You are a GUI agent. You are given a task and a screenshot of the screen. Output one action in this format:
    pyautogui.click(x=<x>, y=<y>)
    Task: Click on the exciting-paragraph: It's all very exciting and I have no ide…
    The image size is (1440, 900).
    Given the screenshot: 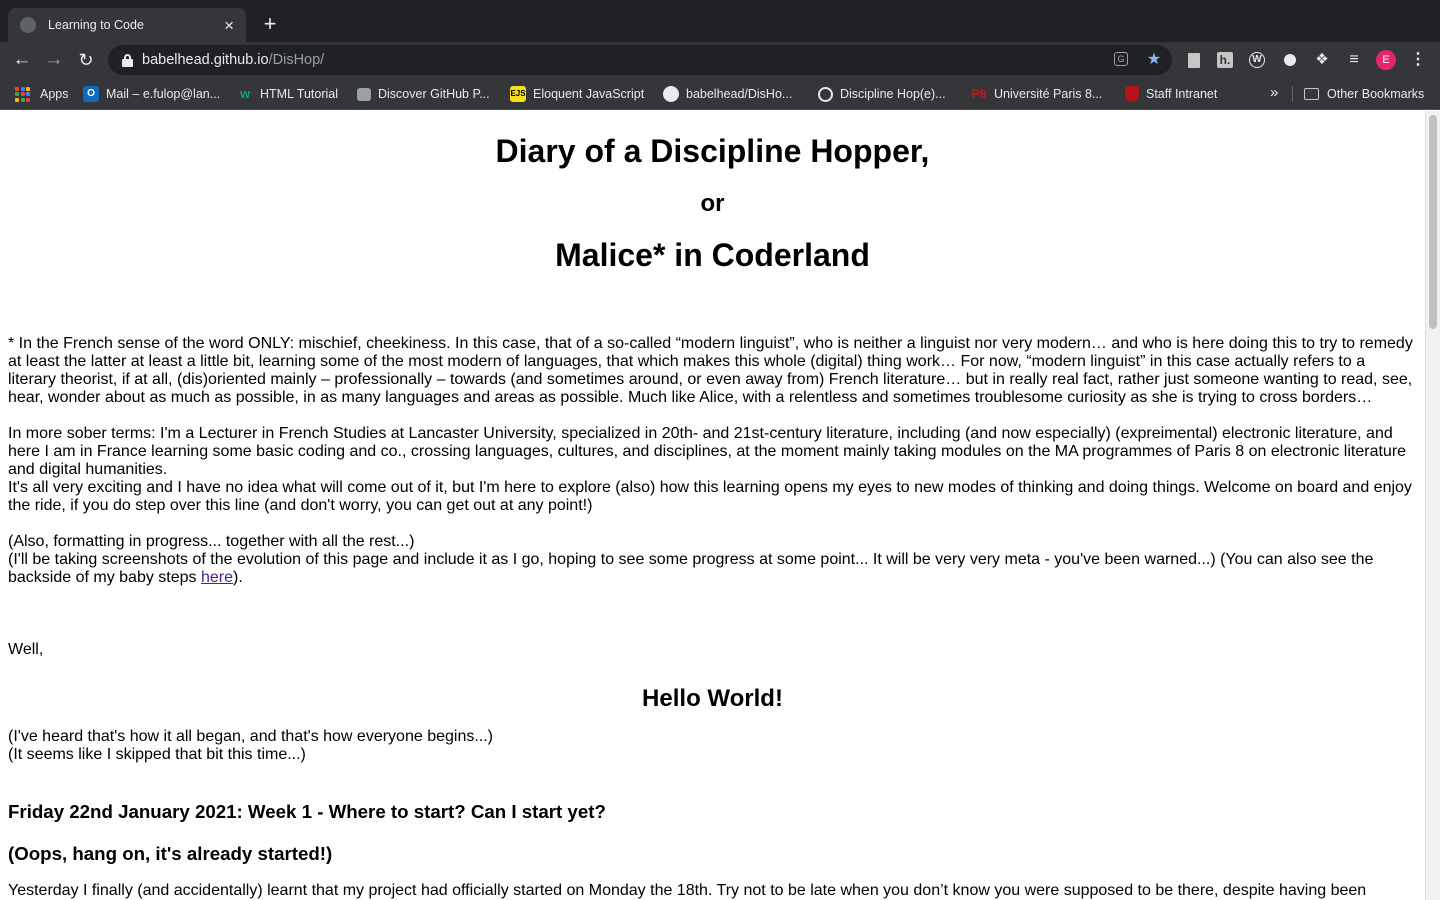 What is the action you would take?
    pyautogui.click(x=710, y=496)
    